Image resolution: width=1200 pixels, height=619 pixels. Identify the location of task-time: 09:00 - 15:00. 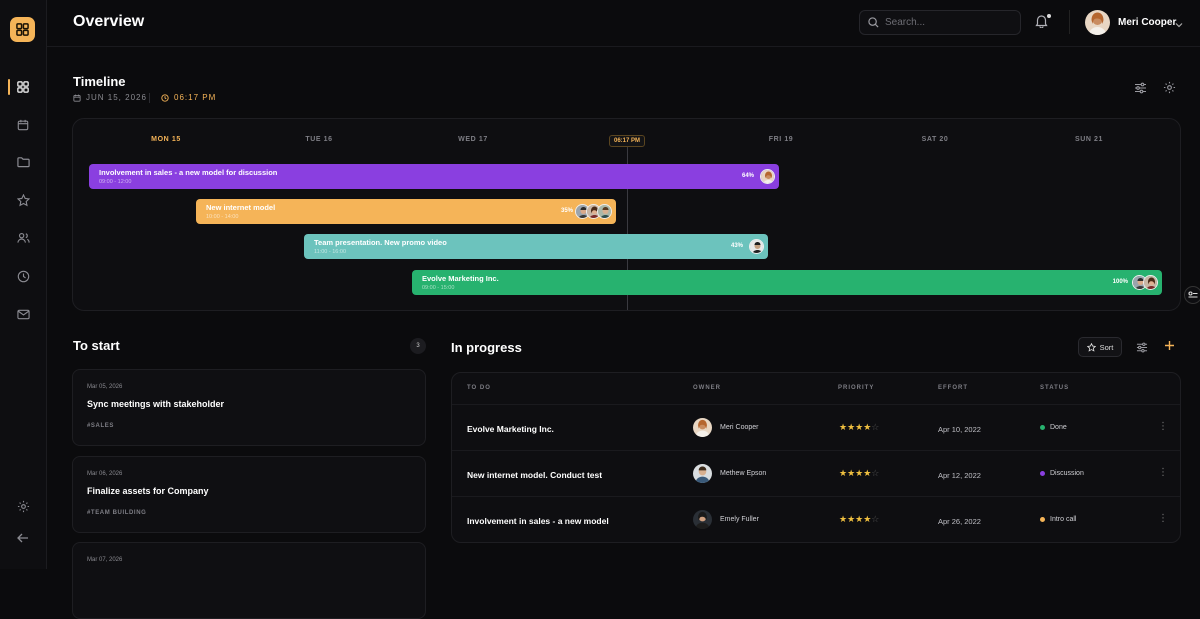
(438, 288).